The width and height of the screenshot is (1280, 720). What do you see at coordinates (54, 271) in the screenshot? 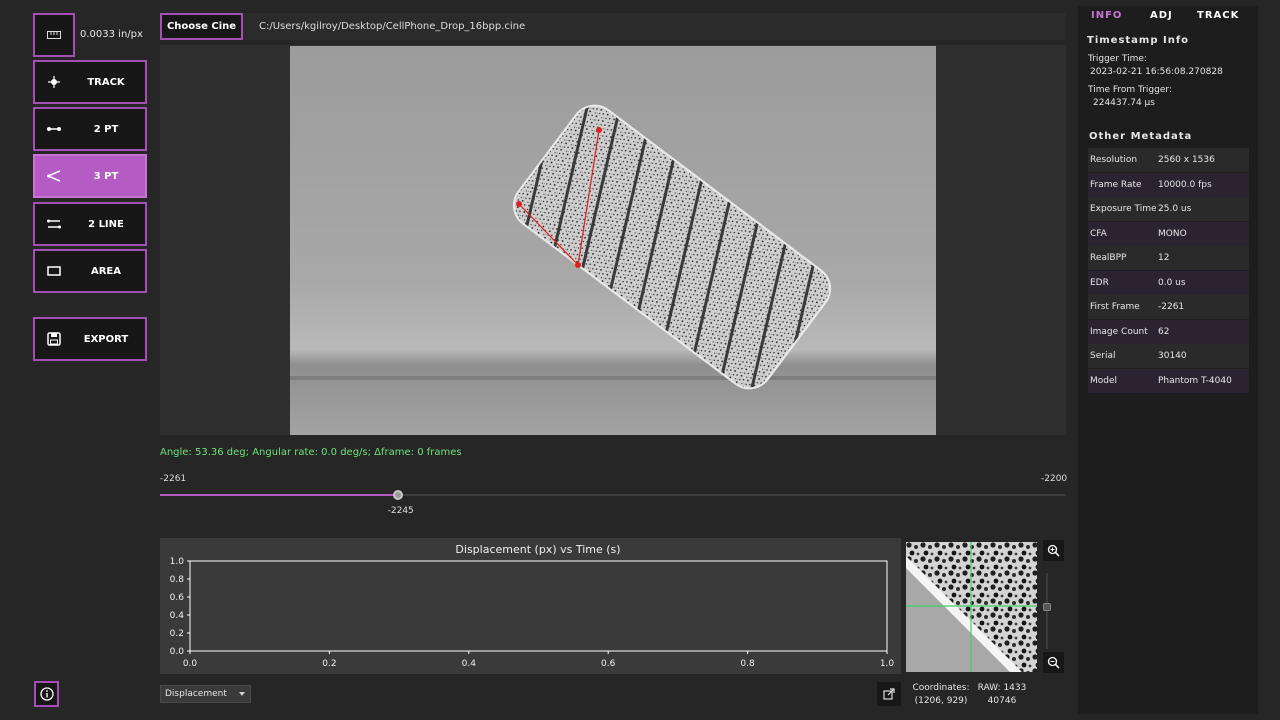
I see `rectangle-icon` at bounding box center [54, 271].